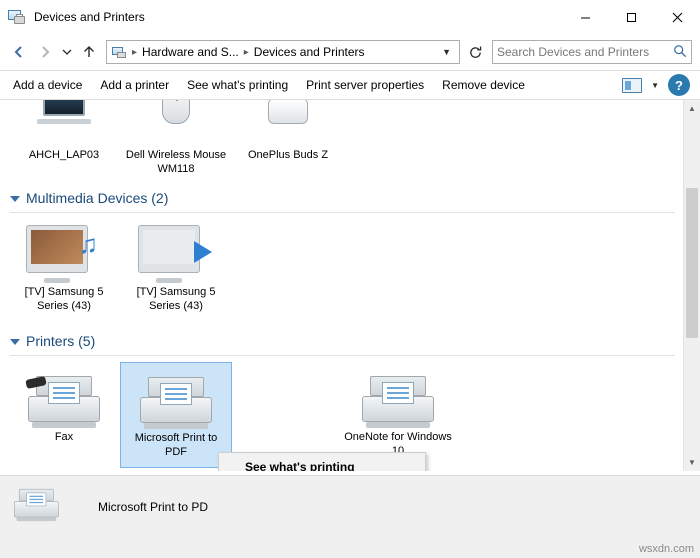 The height and width of the screenshot is (558, 700). I want to click on window-controls, so click(631, 17).